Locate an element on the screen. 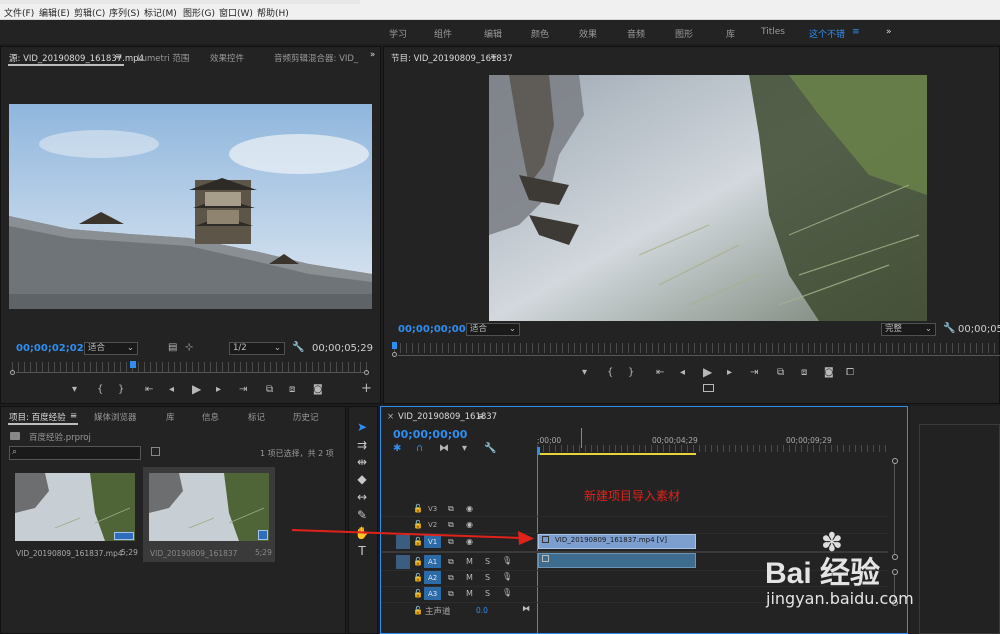 This screenshot has height=634, width=1000. scroll-handle-left is located at coordinates (394, 354).